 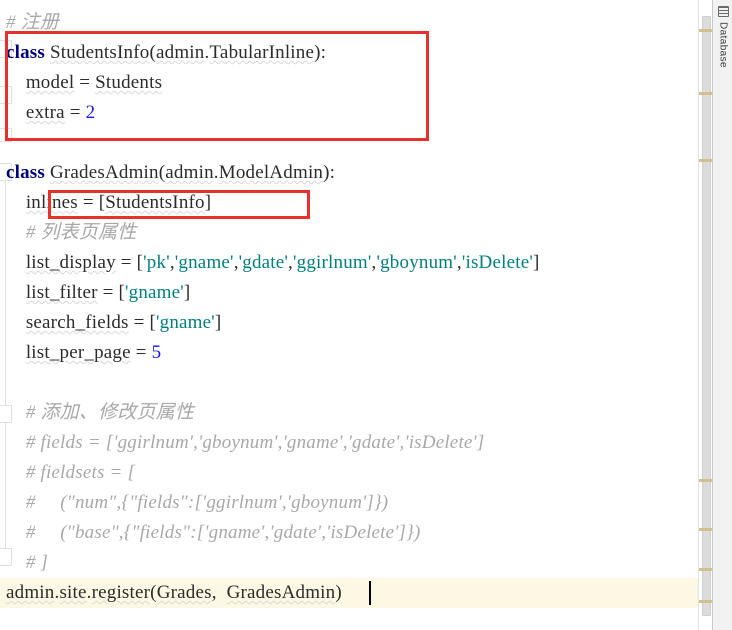 What do you see at coordinates (353, 293) in the screenshot?
I see `code-line: list_filter = ['gname']` at bounding box center [353, 293].